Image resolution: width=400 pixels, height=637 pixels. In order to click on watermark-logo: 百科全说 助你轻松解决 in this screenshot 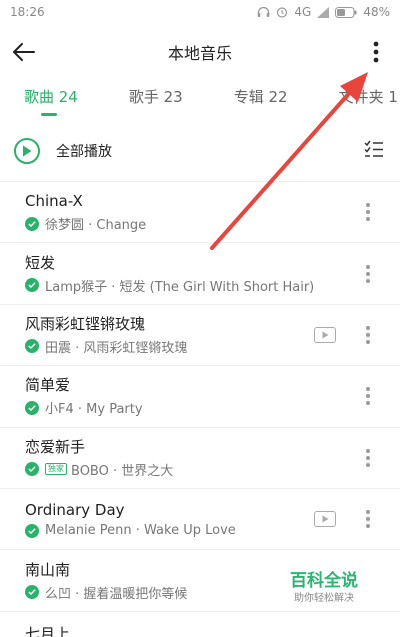, I will do `click(324, 588)`.